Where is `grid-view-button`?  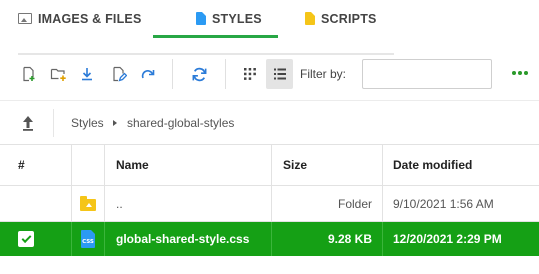
grid-view-button is located at coordinates (250, 74).